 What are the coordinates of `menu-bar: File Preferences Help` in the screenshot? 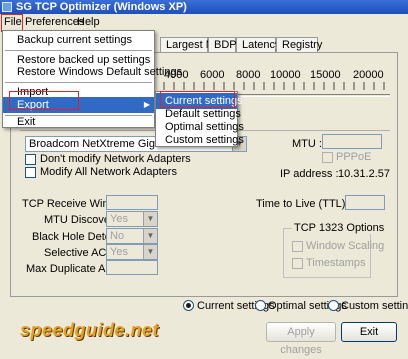 It's located at (204, 22).